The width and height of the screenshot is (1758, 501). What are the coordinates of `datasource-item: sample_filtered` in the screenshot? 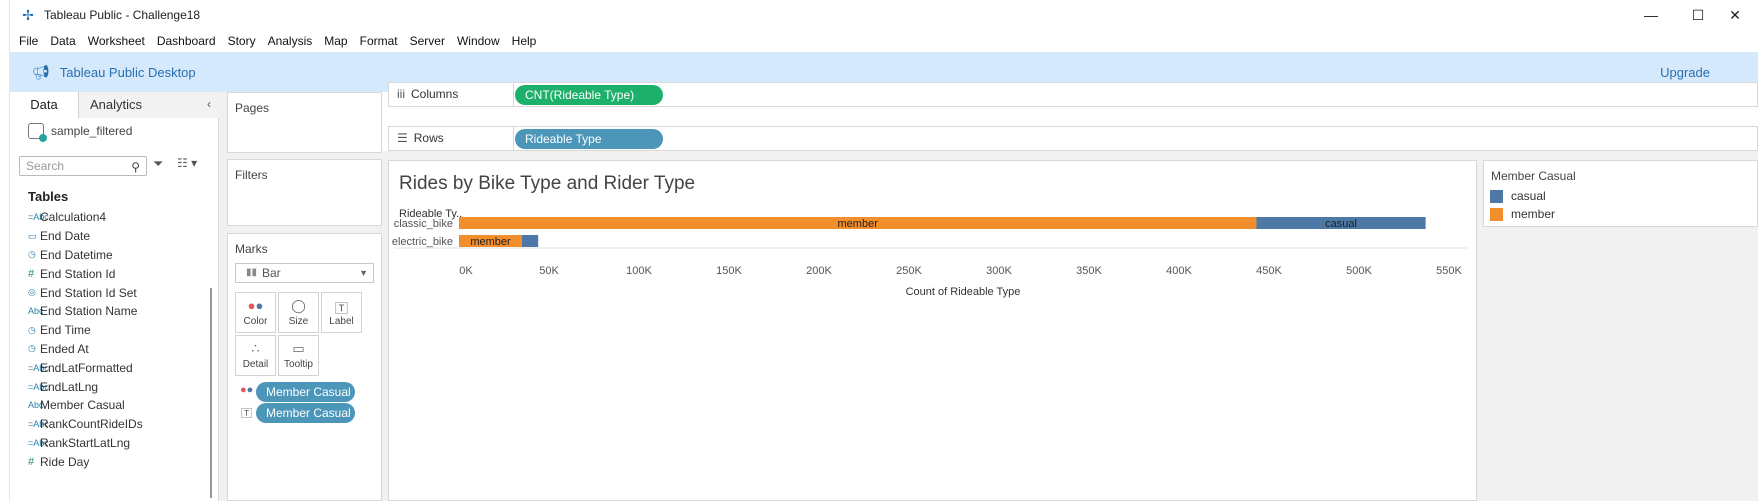 It's located at (80, 132).